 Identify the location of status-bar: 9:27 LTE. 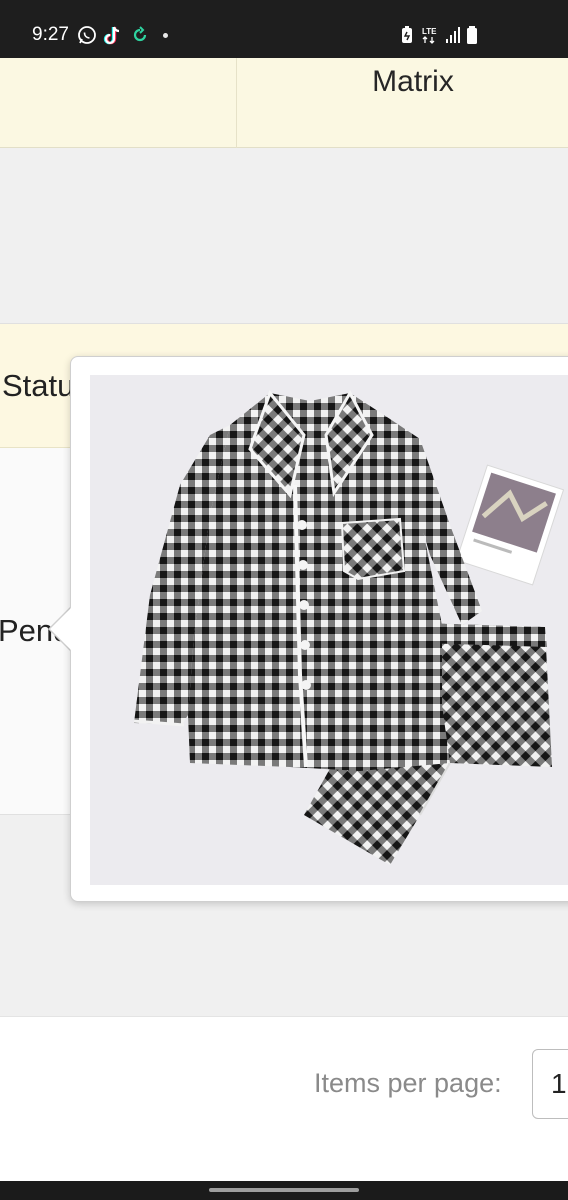
(284, 29).